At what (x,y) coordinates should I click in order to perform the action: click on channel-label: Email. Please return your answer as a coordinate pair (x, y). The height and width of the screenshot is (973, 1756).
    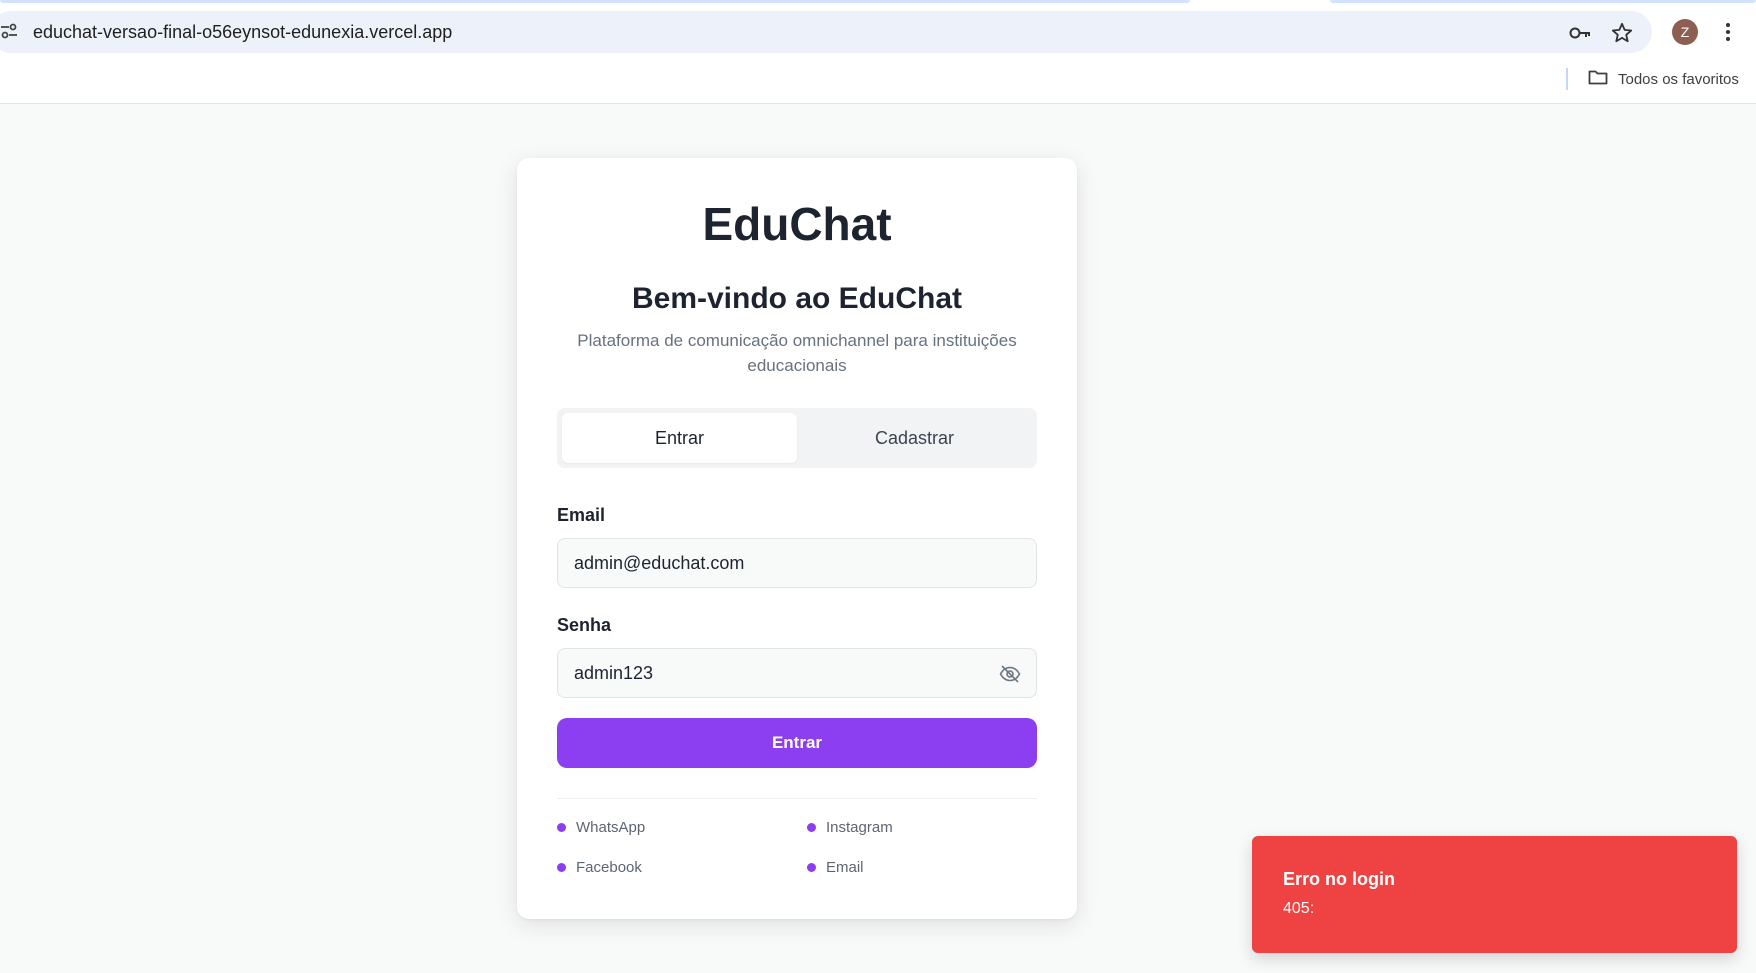
    Looking at the image, I should click on (845, 867).